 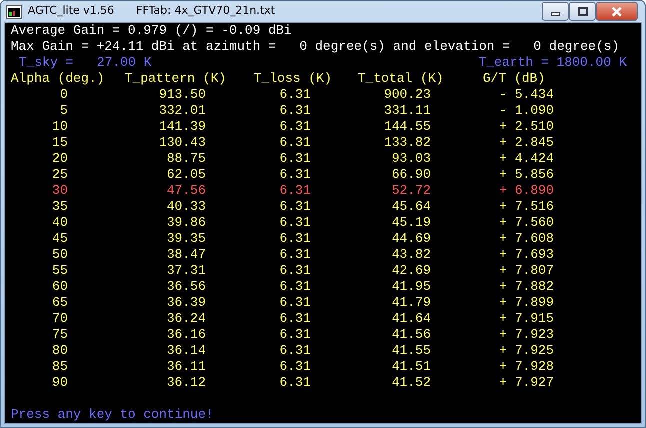 What do you see at coordinates (526, 319) in the screenshot?
I see `table-cell-text: + 7.915` at bounding box center [526, 319].